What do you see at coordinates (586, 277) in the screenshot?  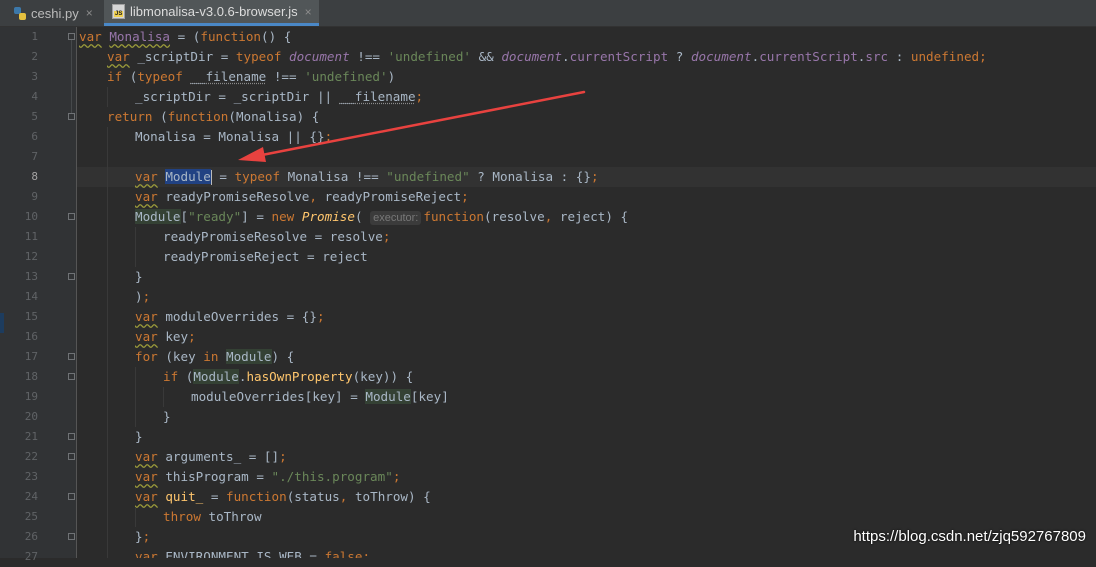 I see `code-line-13: }` at bounding box center [586, 277].